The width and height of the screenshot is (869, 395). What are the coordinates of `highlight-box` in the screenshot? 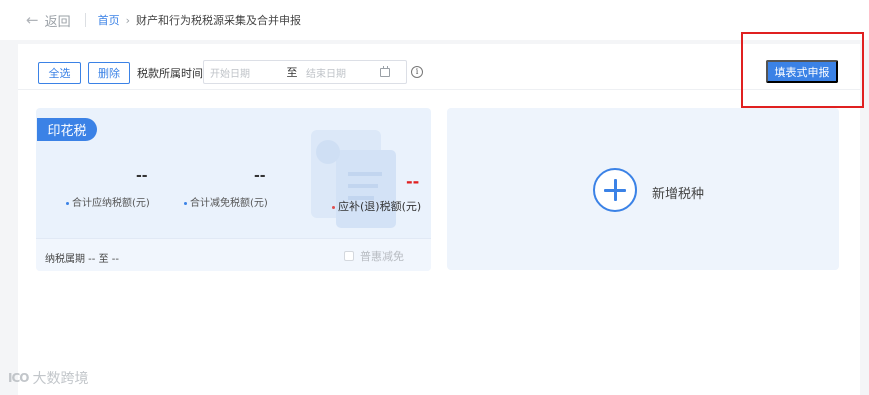 It's located at (802, 70).